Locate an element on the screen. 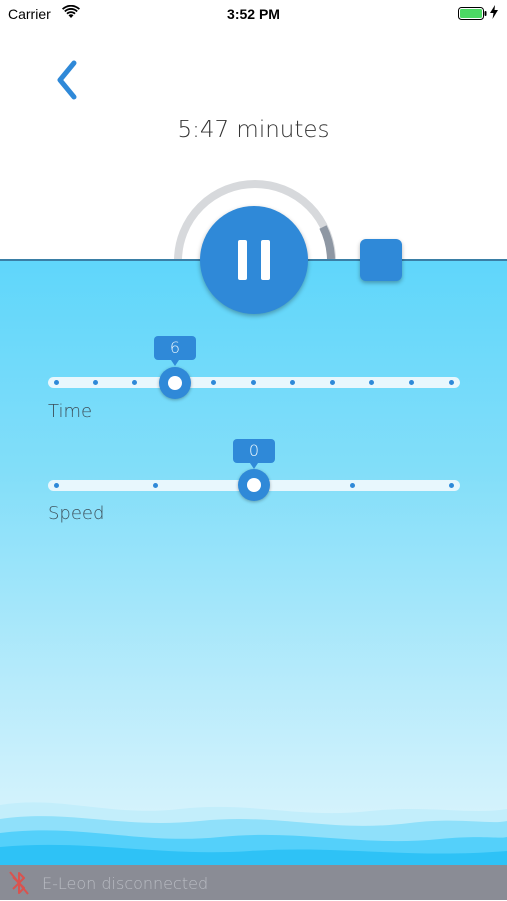  status-bar: Carrier 3:52 PM is located at coordinates (253, 14).